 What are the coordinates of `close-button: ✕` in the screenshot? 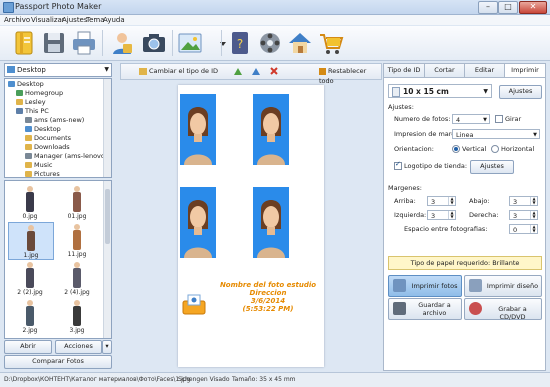 It's located at (533, 7).